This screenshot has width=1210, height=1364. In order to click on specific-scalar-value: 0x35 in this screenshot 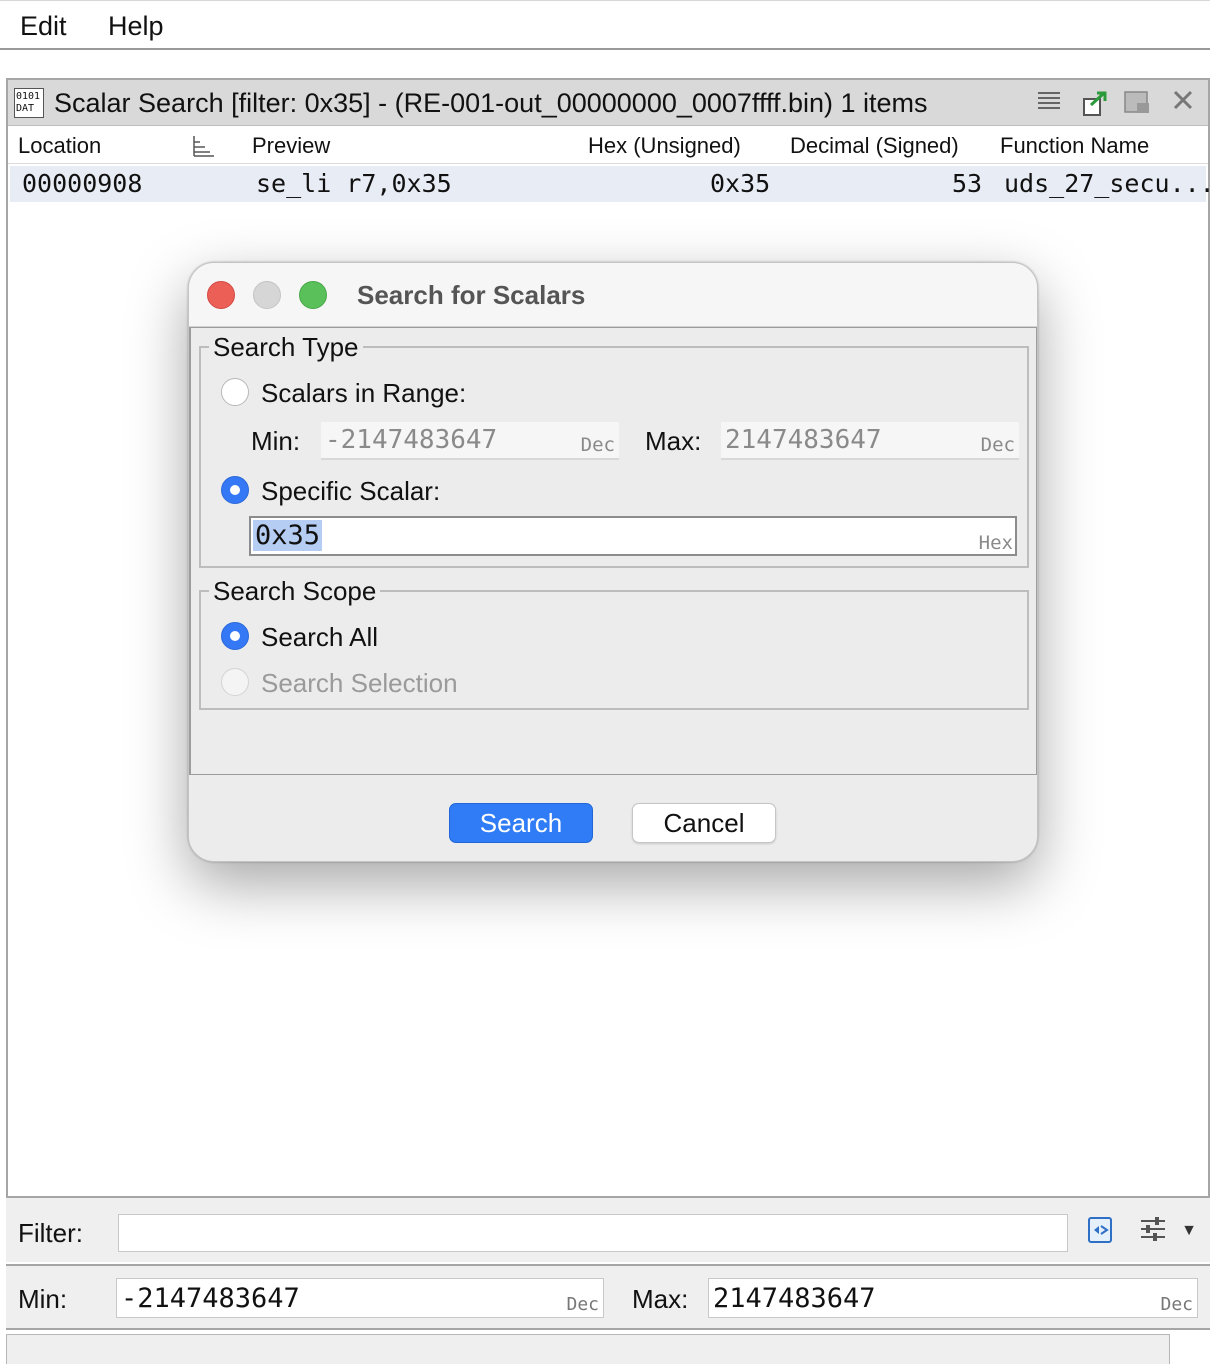, I will do `click(288, 535)`.